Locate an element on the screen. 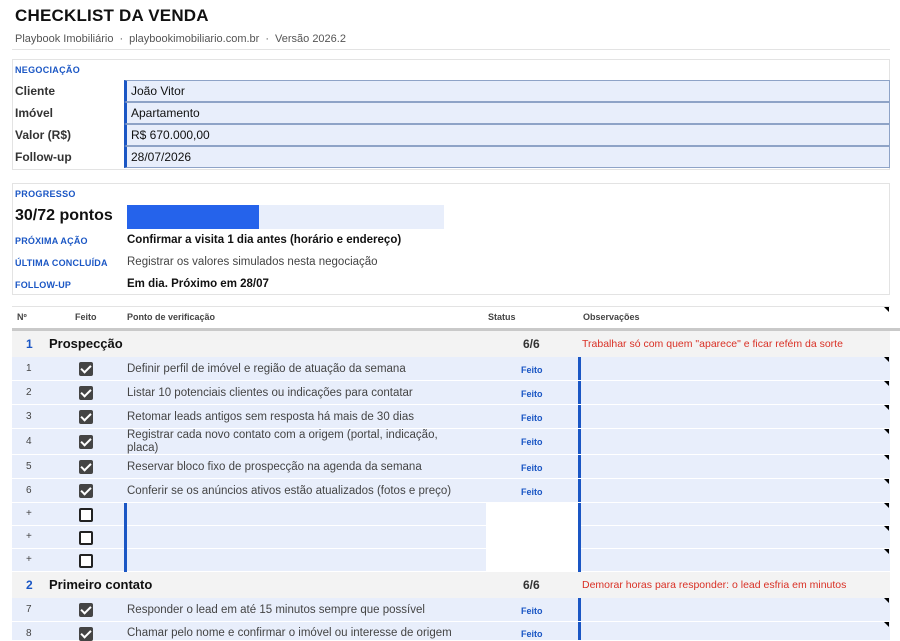 The width and height of the screenshot is (900, 641). cliente-input: João Vitor is located at coordinates (507, 91).